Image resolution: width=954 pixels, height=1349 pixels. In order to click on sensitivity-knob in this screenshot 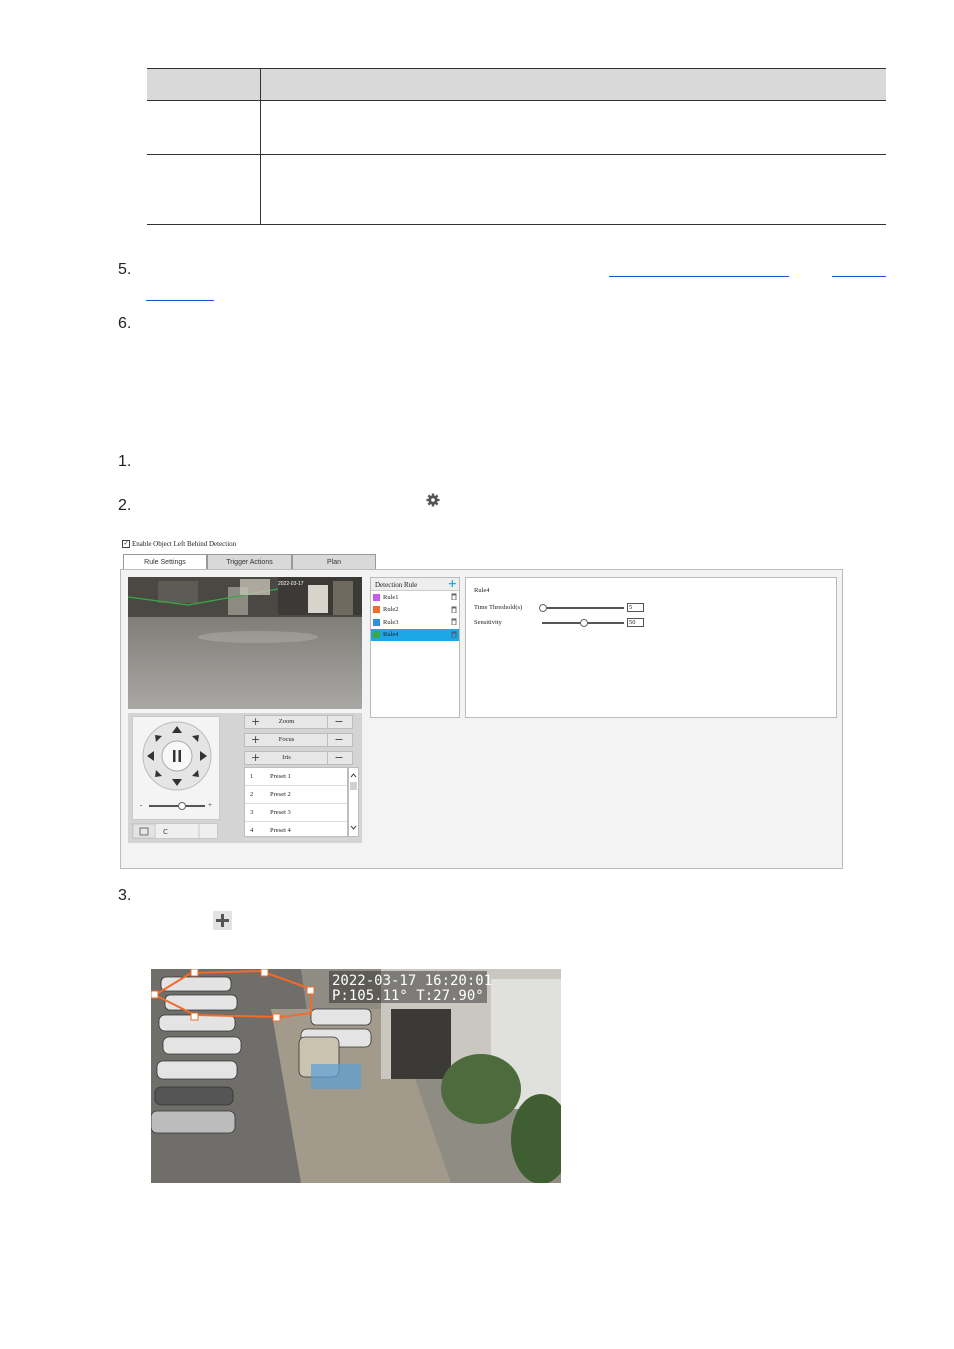, I will do `click(584, 623)`.